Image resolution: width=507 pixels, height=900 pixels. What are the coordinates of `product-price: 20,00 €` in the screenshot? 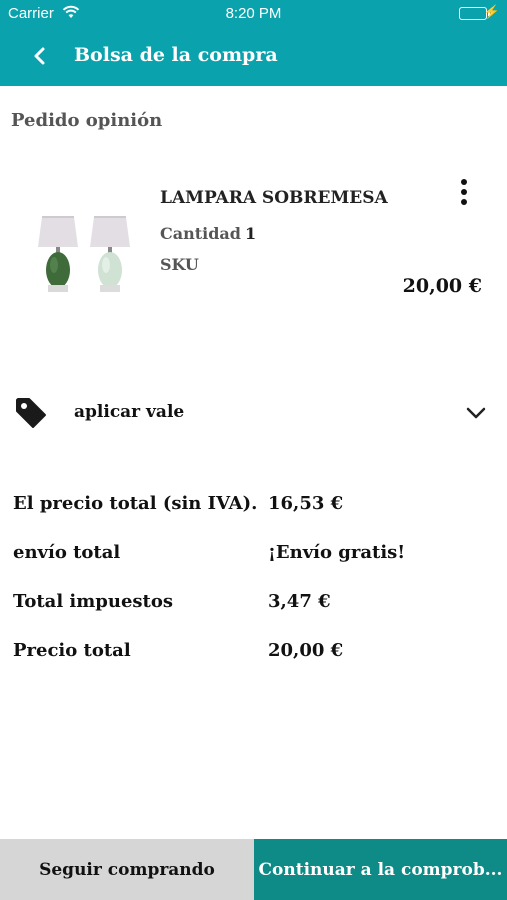 It's located at (442, 286).